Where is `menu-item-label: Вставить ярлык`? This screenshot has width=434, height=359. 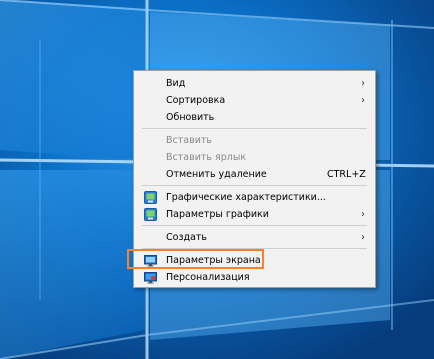
menu-item-label: Вставить ярлык is located at coordinates (206, 157).